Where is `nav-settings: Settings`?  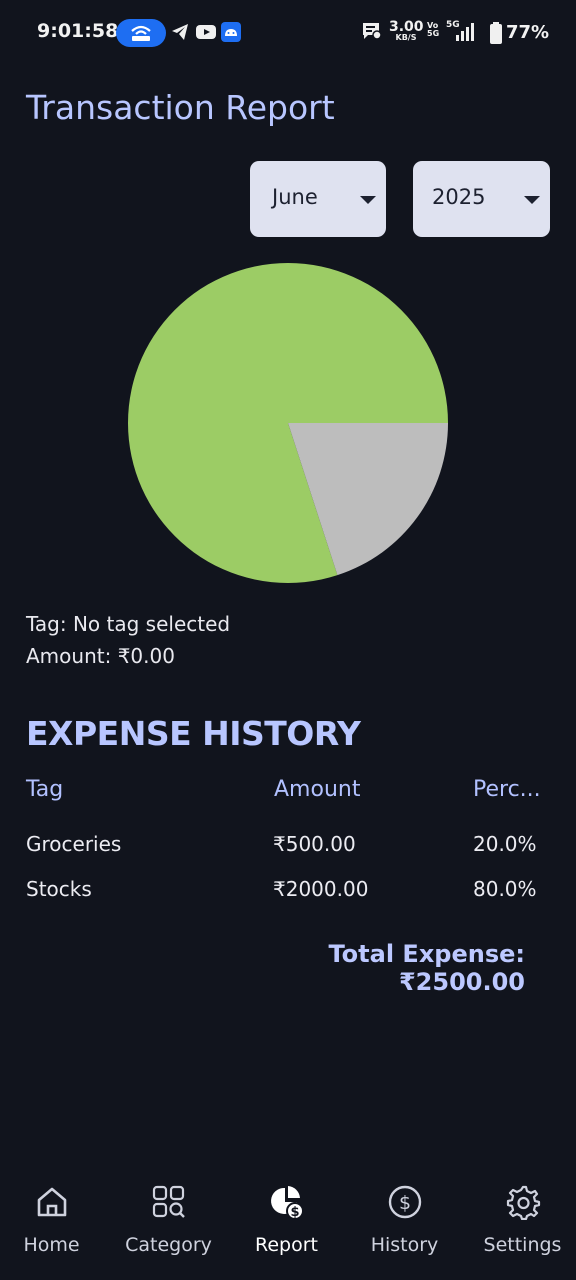 nav-settings: Settings is located at coordinates (520, 1220).